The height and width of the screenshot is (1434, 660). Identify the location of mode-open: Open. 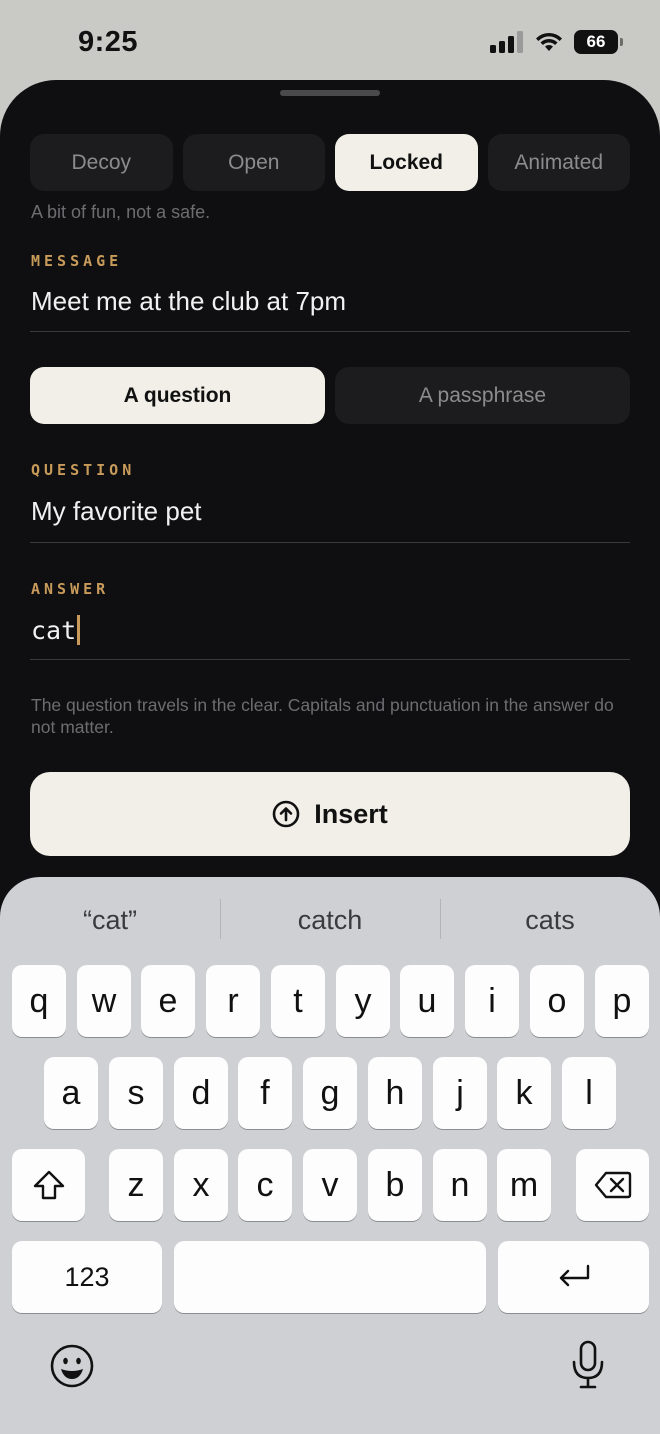
(253, 162).